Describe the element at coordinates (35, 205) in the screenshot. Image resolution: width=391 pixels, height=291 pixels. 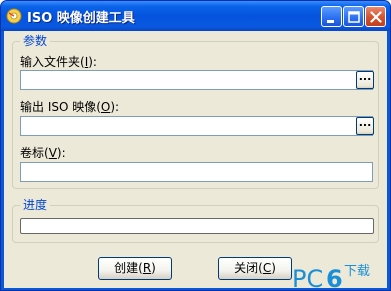
I see `progress-group-title: 进度` at that location.